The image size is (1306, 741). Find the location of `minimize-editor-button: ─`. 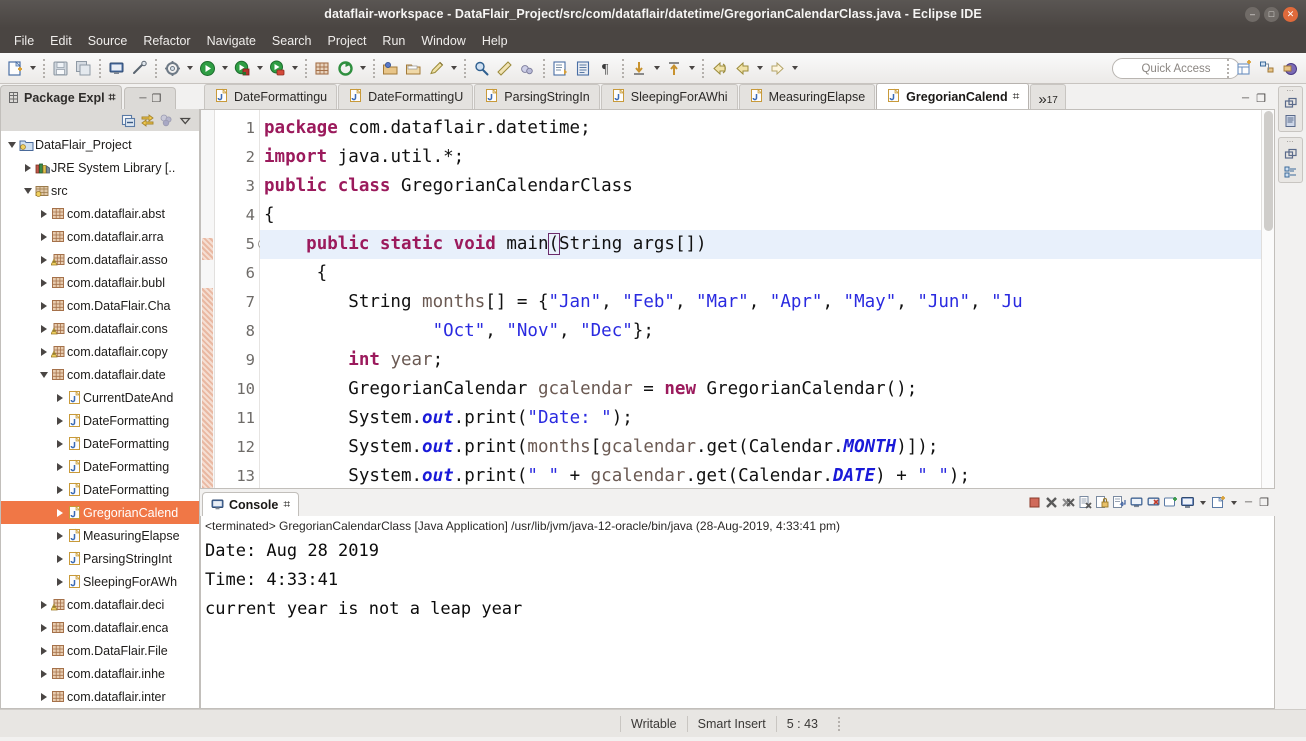

minimize-editor-button: ─ is located at coordinates (1245, 98).